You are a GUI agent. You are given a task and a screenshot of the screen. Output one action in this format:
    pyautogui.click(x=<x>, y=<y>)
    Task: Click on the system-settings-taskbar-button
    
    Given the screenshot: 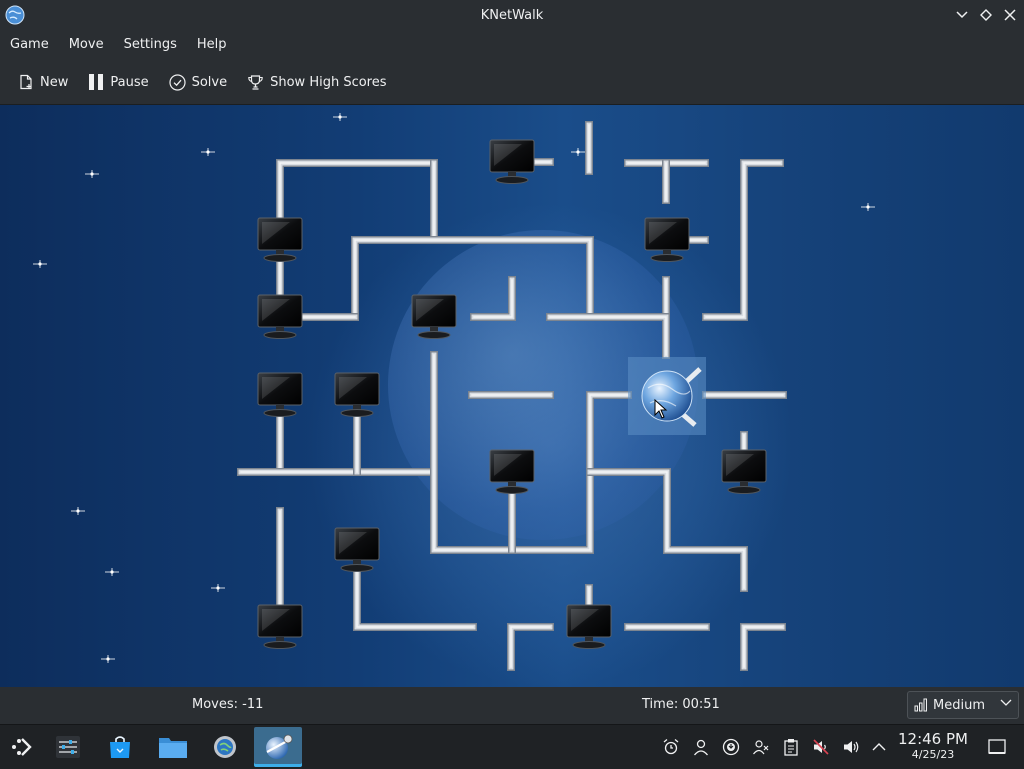 What is the action you would take?
    pyautogui.click(x=68, y=747)
    